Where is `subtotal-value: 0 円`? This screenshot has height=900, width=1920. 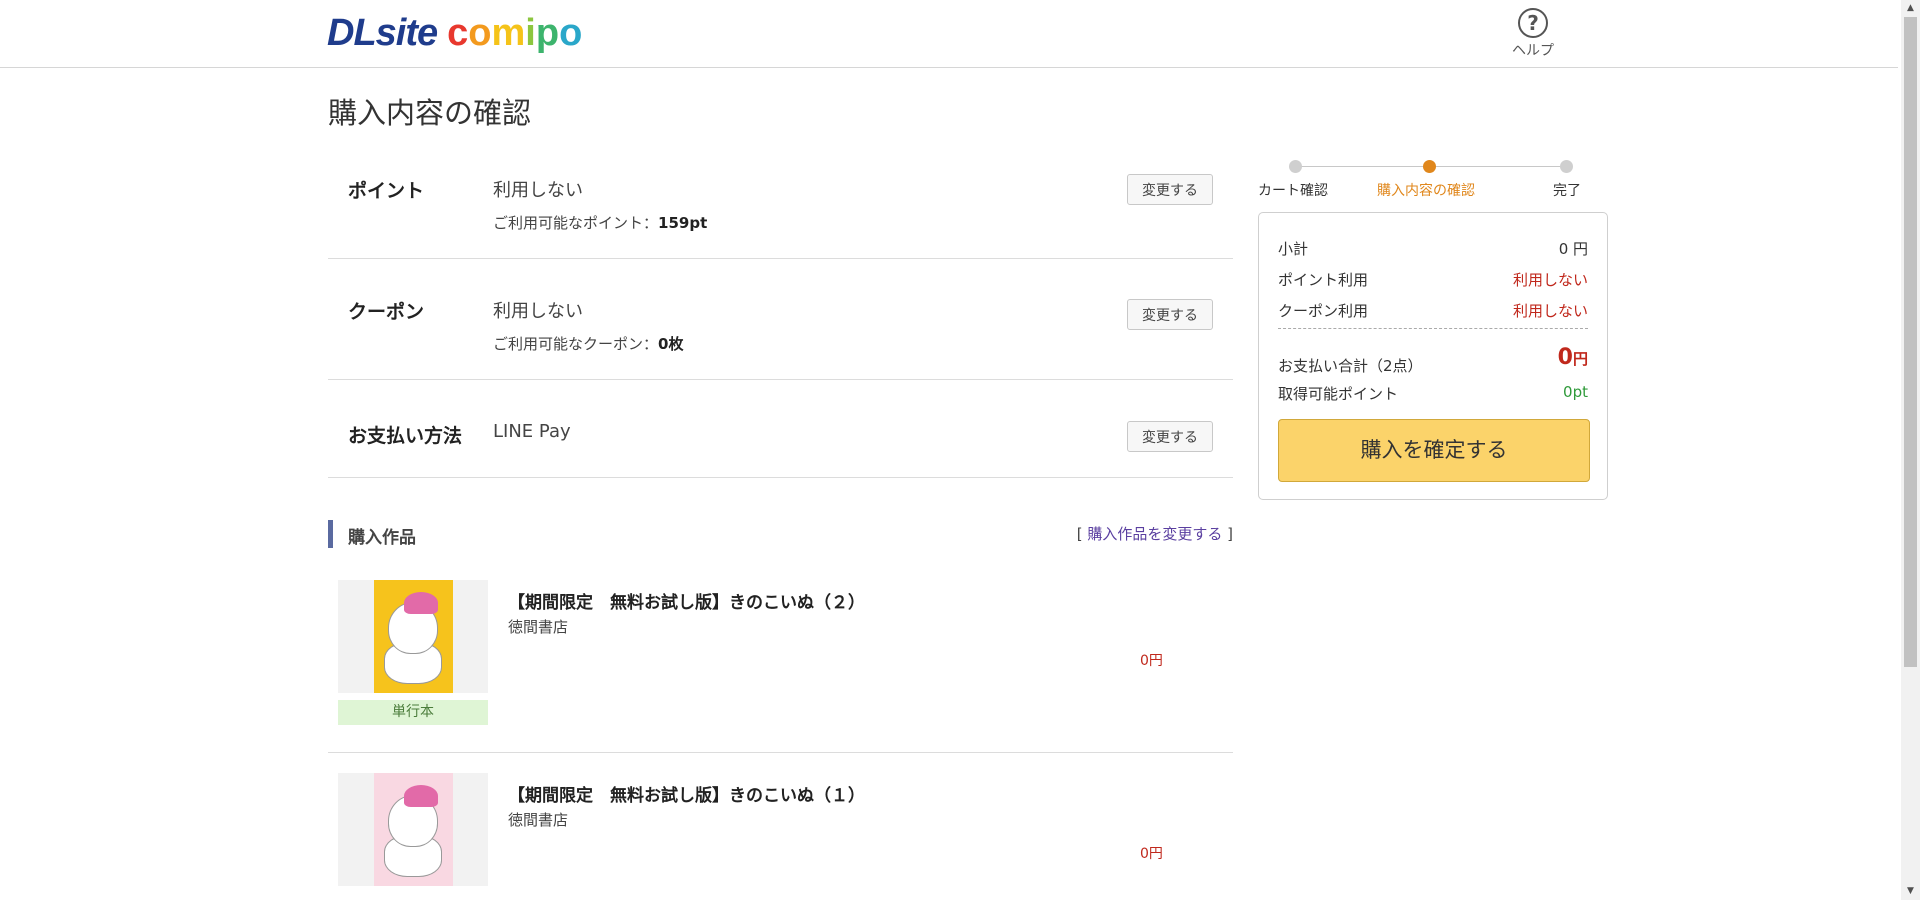
subtotal-value: 0 円 is located at coordinates (1573, 249).